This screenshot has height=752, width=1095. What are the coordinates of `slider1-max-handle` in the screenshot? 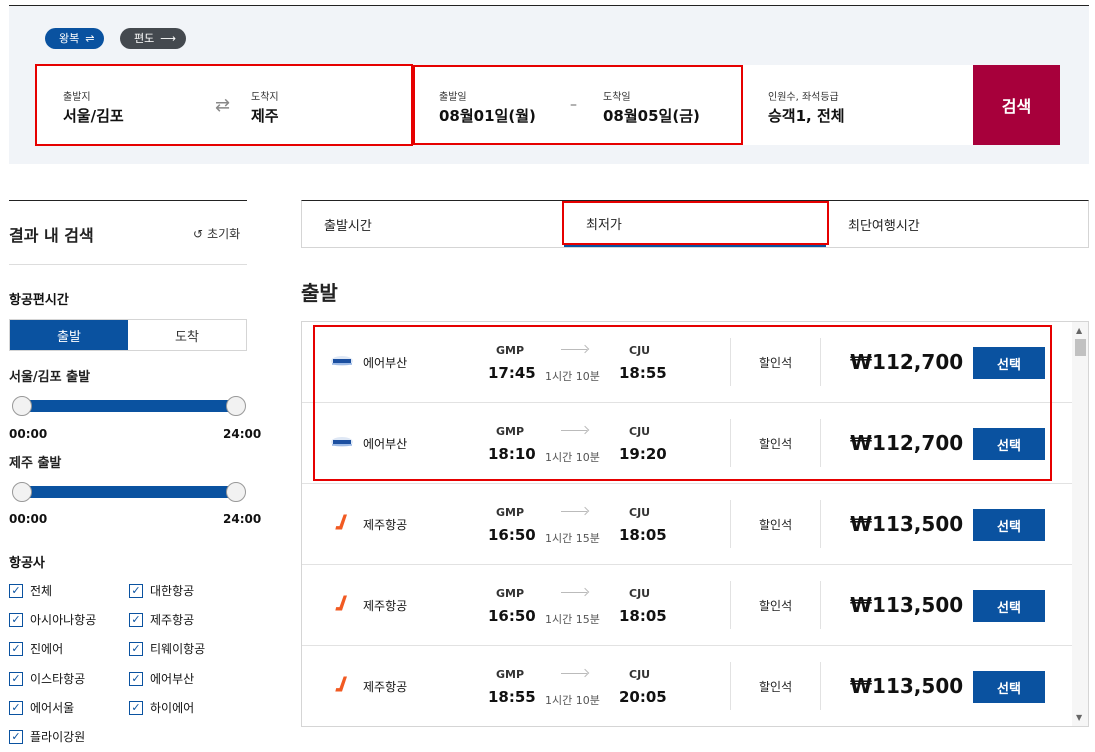 It's located at (236, 406).